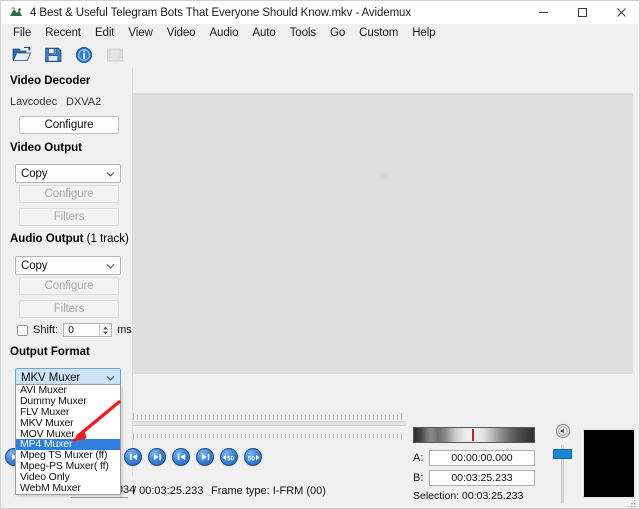 This screenshot has width=640, height=509. What do you see at coordinates (482, 478) in the screenshot?
I see `marker-b-field: 00:03:25.233` at bounding box center [482, 478].